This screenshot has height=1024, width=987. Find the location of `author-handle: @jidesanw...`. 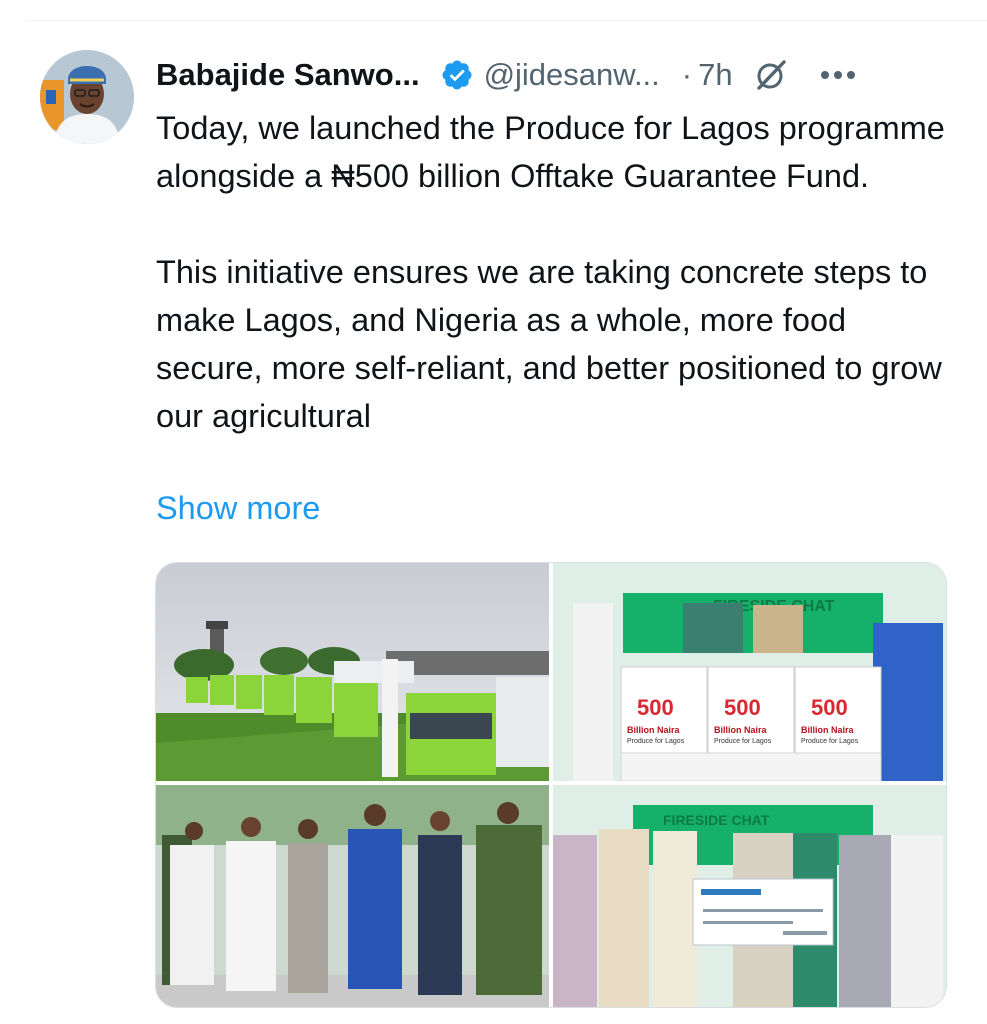

author-handle: @jidesanw... is located at coordinates (572, 75).